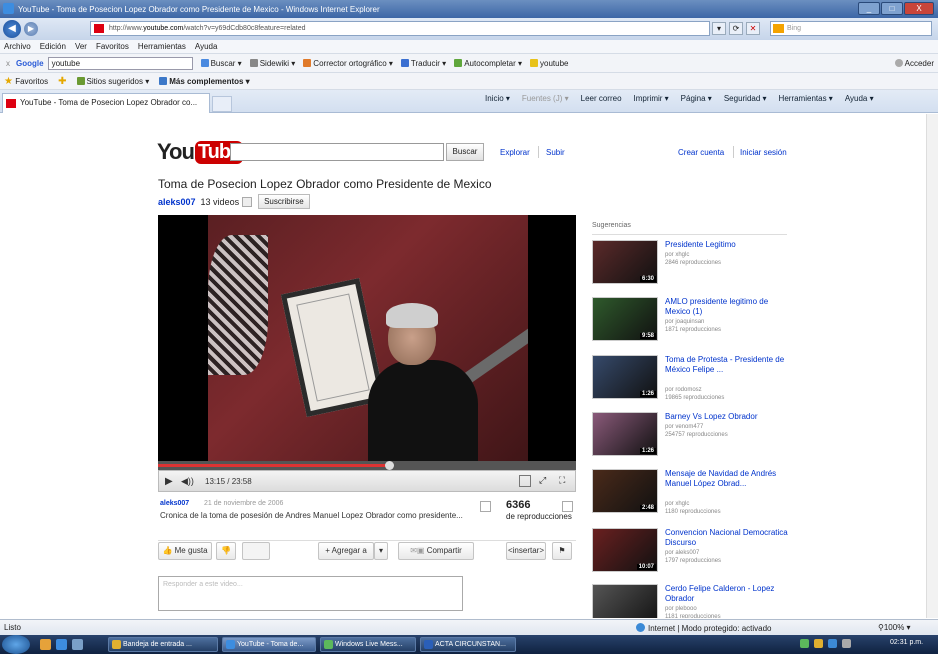 Image resolution: width=938 pixels, height=654 pixels. What do you see at coordinates (62, 81) in the screenshot?
I see `add-favorite-icon: ✚` at bounding box center [62, 81].